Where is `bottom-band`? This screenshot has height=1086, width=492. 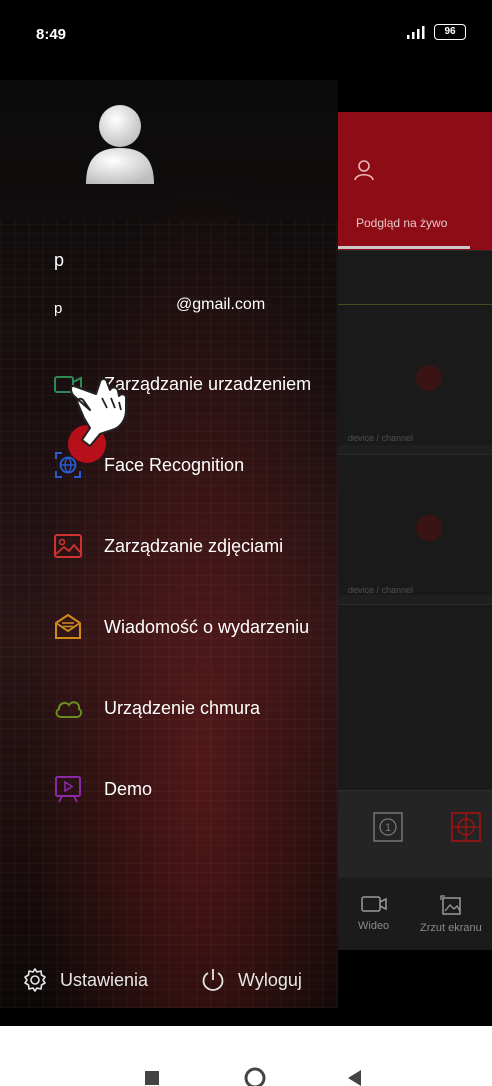 bottom-band is located at coordinates (246, 1017).